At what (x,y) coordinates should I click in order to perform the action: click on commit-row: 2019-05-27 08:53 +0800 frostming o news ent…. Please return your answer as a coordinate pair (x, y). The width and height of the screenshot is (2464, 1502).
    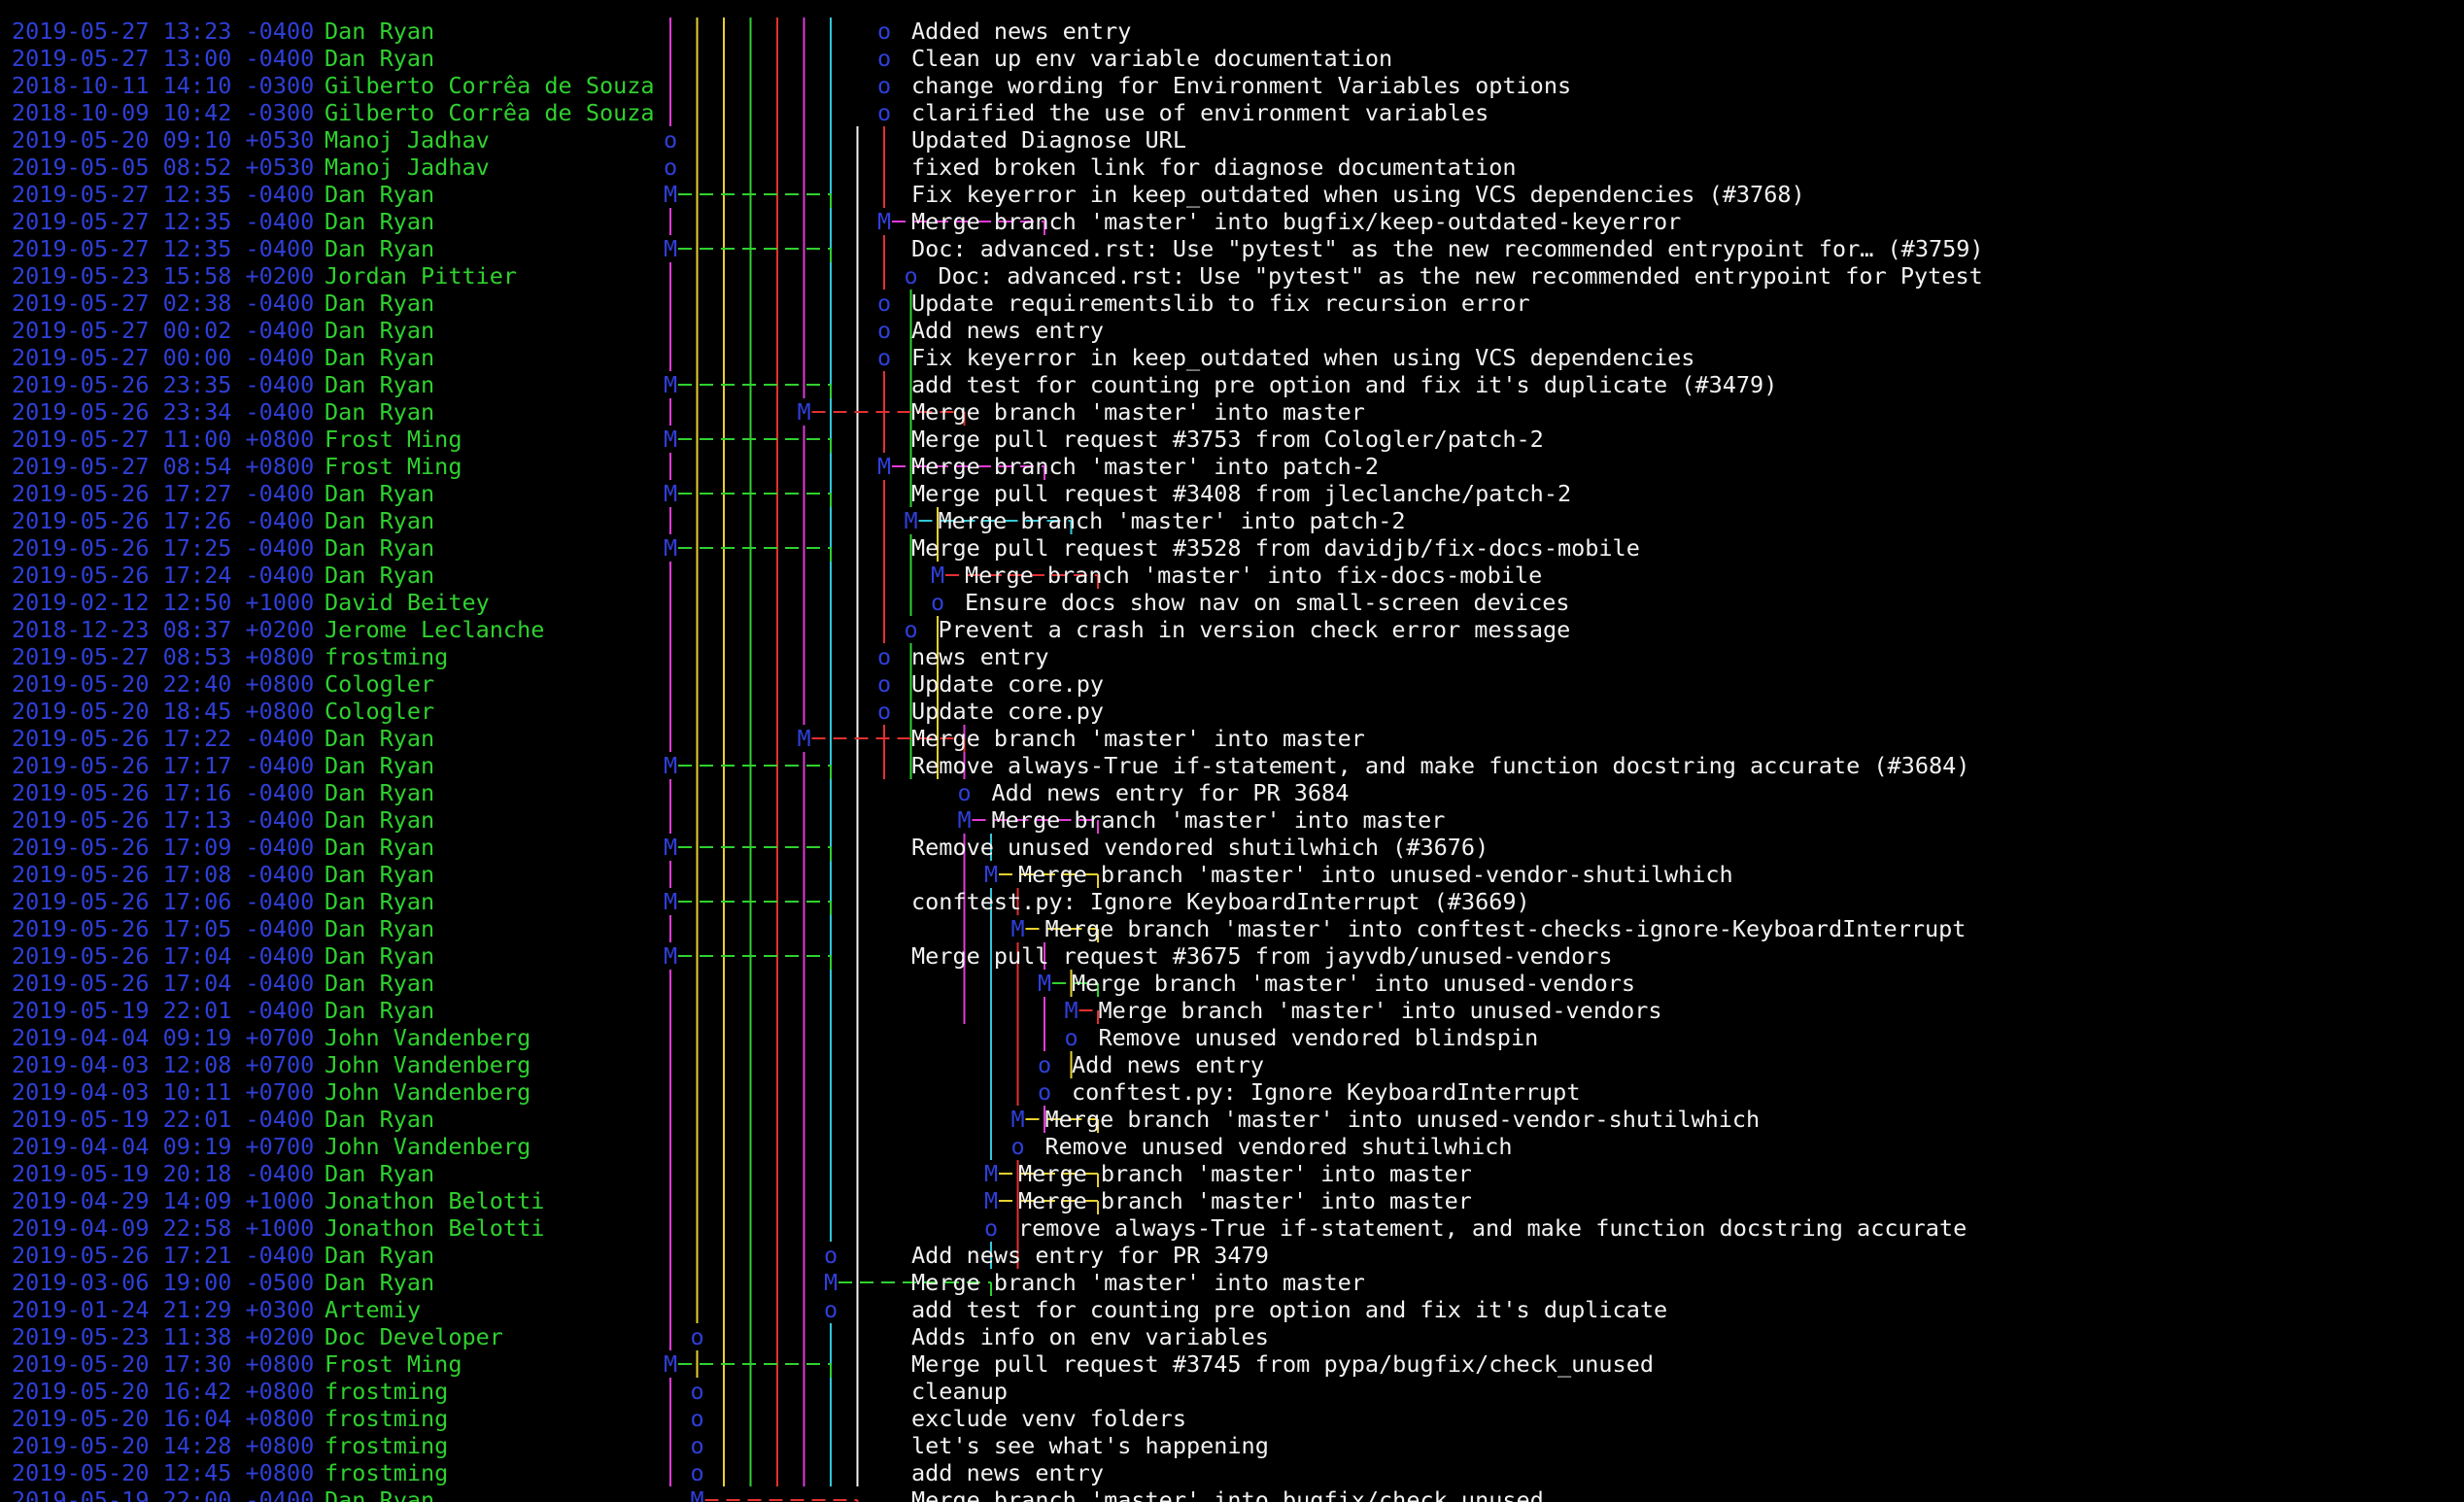
    Looking at the image, I should click on (1232, 656).